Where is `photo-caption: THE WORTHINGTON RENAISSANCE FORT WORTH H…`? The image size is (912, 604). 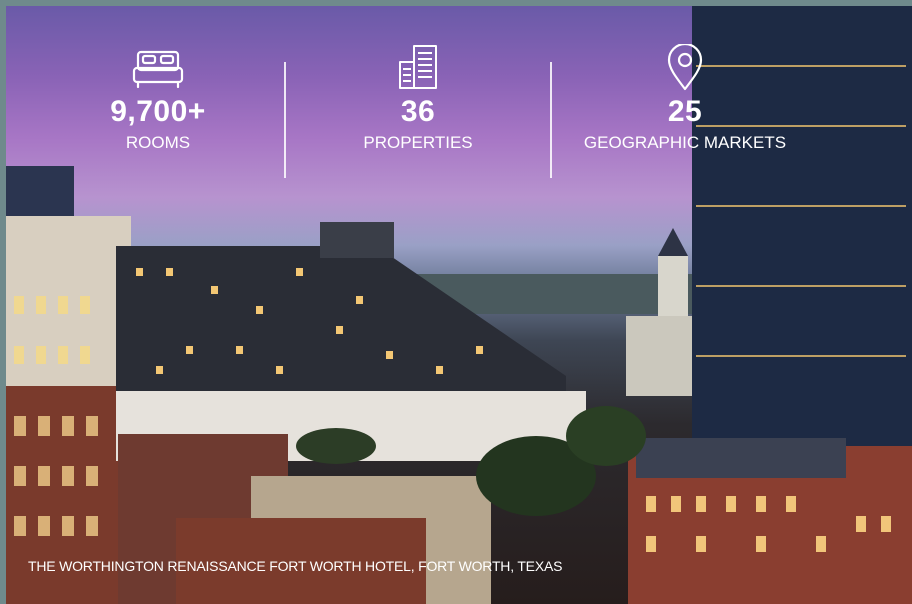
photo-caption: THE WORTHINGTON RENAISSANCE FORT WORTH H… is located at coordinates (295, 566).